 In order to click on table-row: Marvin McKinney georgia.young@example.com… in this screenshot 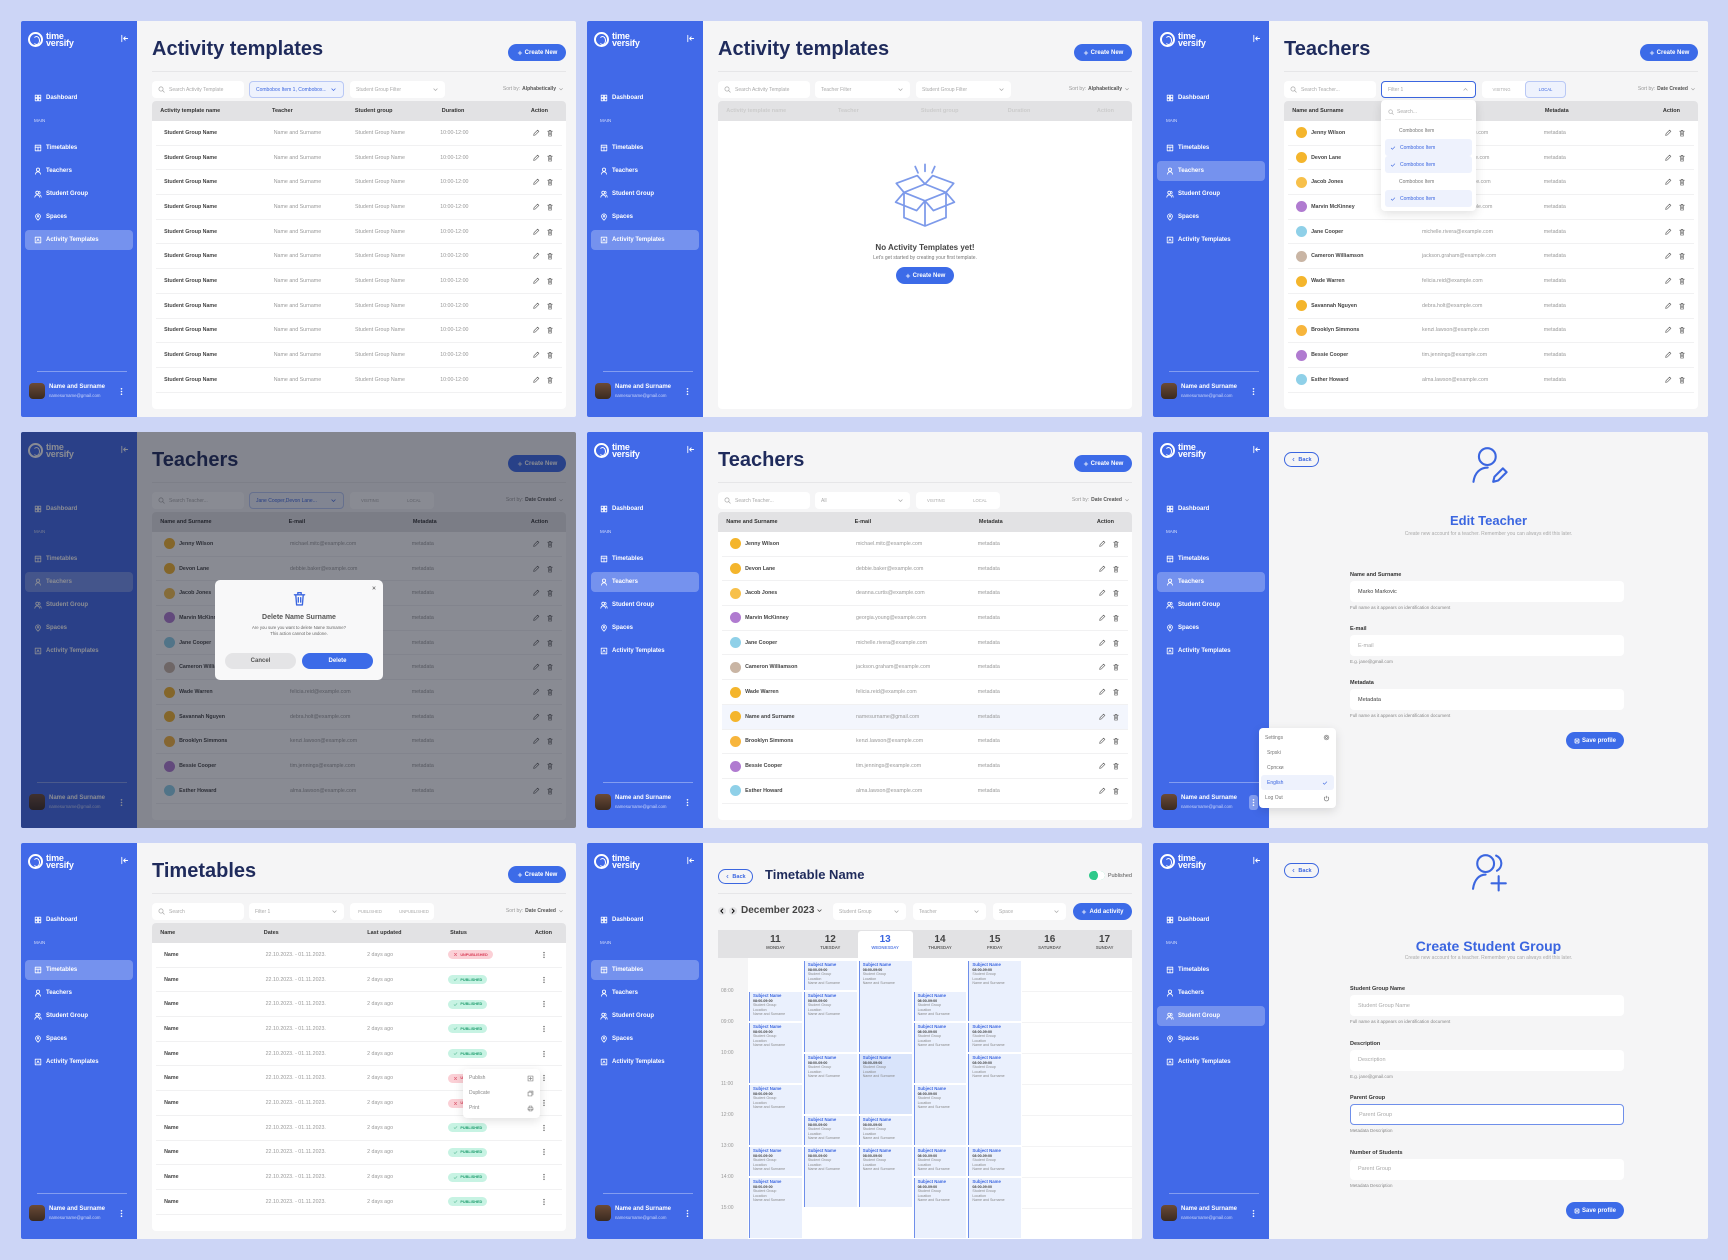, I will do `click(925, 618)`.